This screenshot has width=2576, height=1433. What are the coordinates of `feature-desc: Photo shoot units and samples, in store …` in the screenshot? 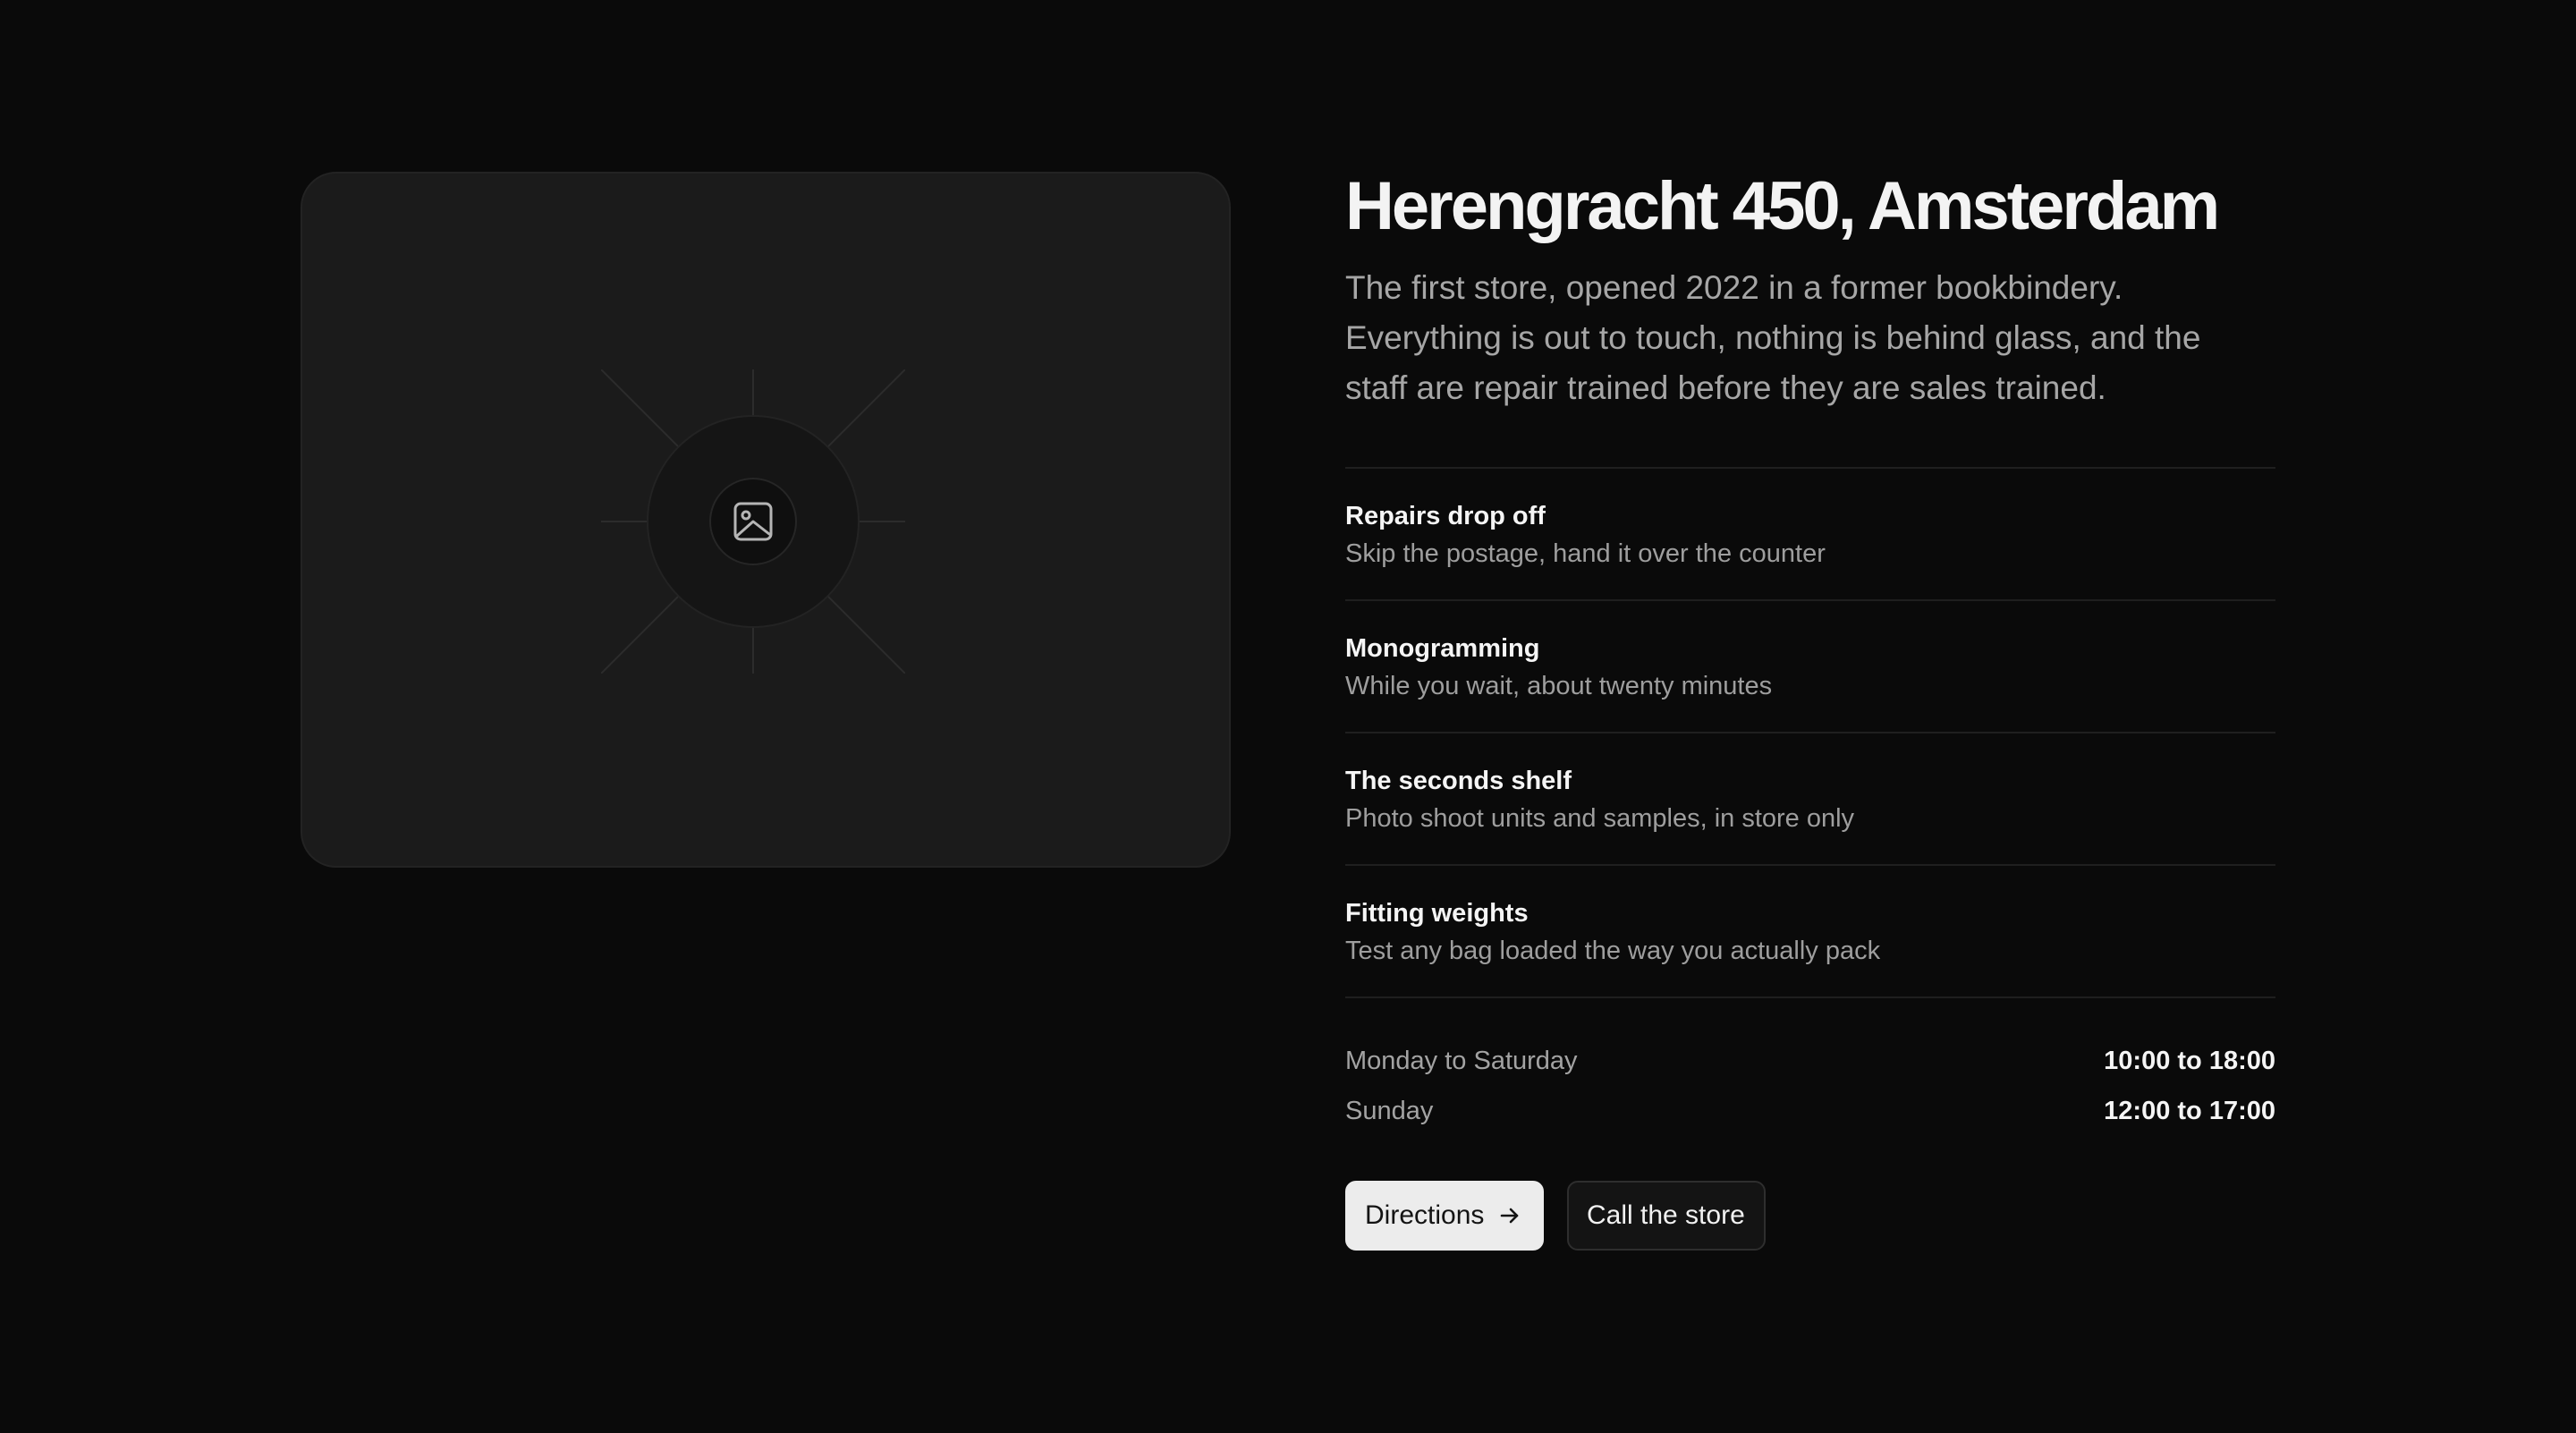 It's located at (1600, 818).